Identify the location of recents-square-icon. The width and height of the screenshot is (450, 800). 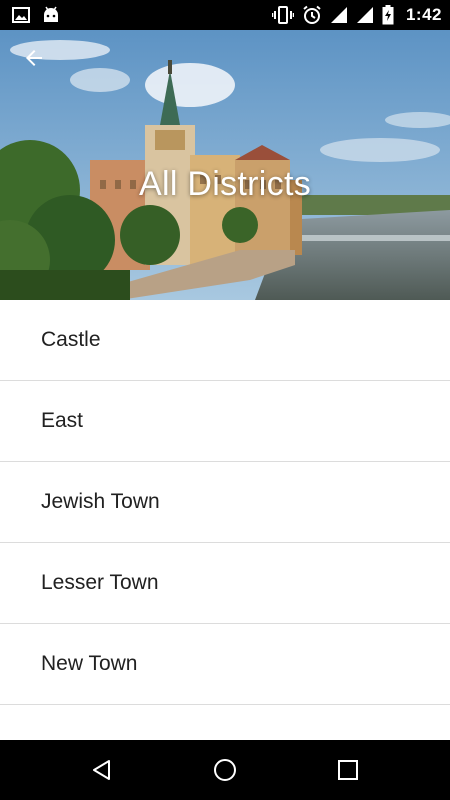
(348, 770).